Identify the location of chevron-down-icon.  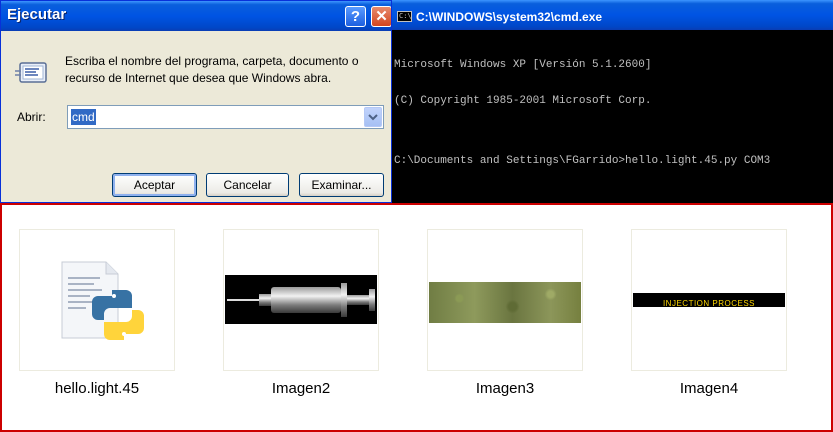
(373, 117).